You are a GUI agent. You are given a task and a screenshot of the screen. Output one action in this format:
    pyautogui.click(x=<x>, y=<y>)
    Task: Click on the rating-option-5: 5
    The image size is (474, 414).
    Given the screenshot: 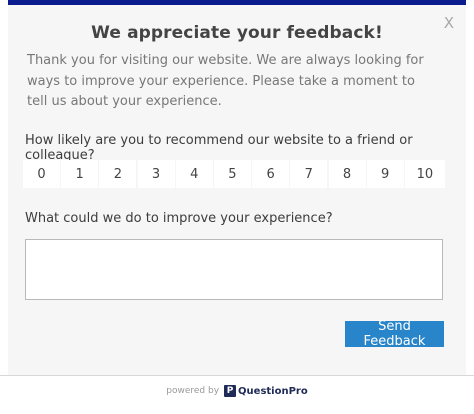 What is the action you would take?
    pyautogui.click(x=232, y=174)
    